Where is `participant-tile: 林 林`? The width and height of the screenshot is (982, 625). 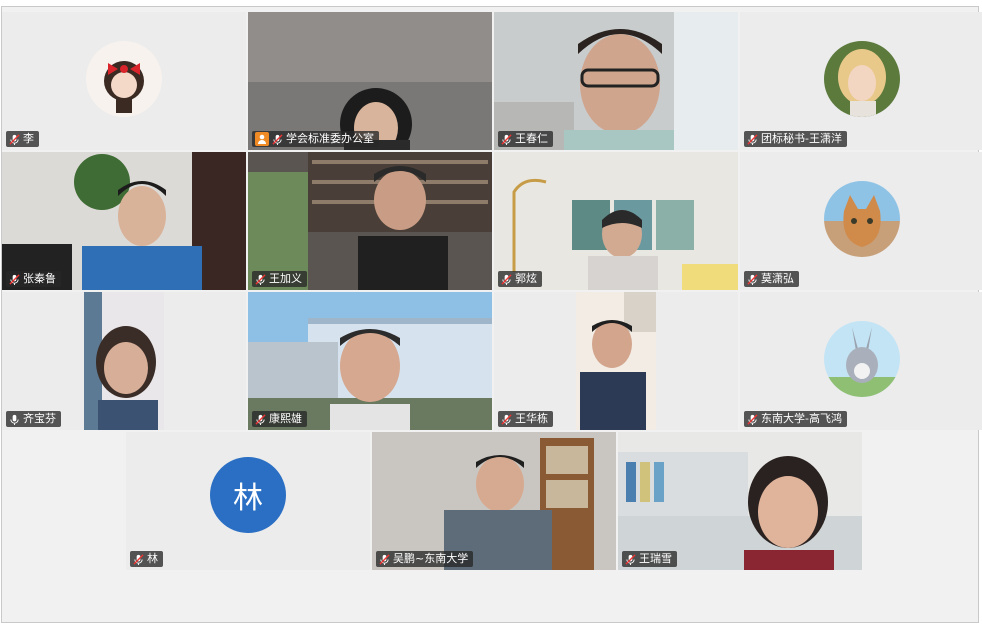
participant-tile: 林 林 is located at coordinates (248, 501).